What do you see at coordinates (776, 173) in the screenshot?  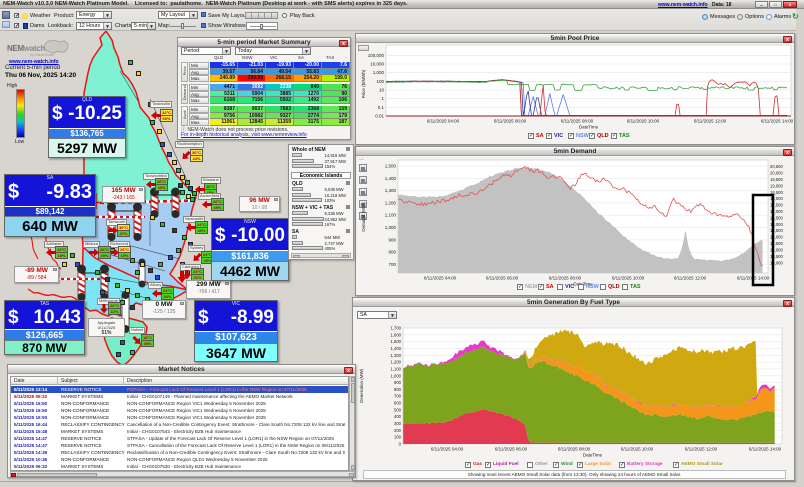 I see `svg-text: 20,000` at bounding box center [776, 173].